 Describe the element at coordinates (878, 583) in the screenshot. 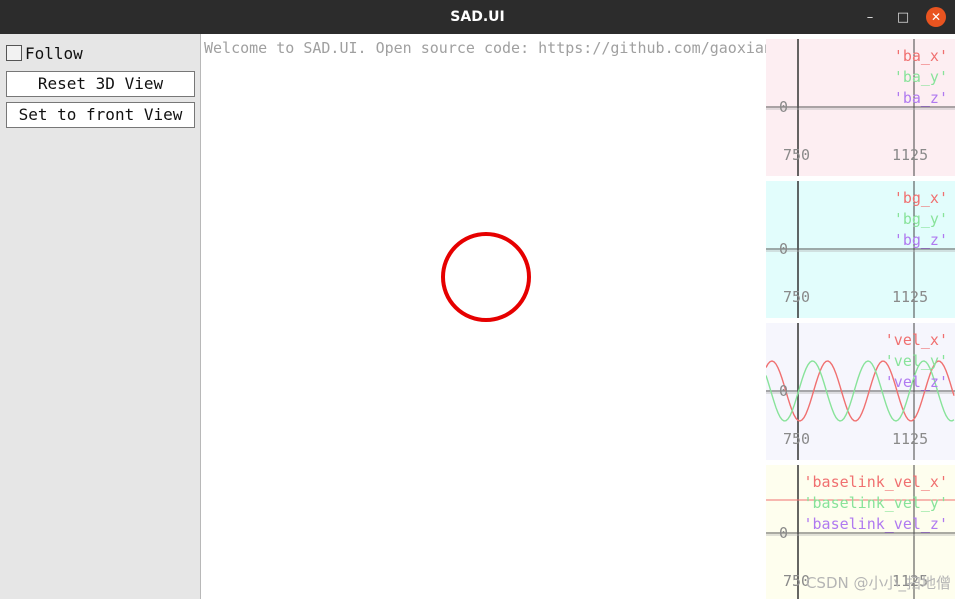

I see `csdn-watermark: CSDN @小小_扫地僧` at that location.